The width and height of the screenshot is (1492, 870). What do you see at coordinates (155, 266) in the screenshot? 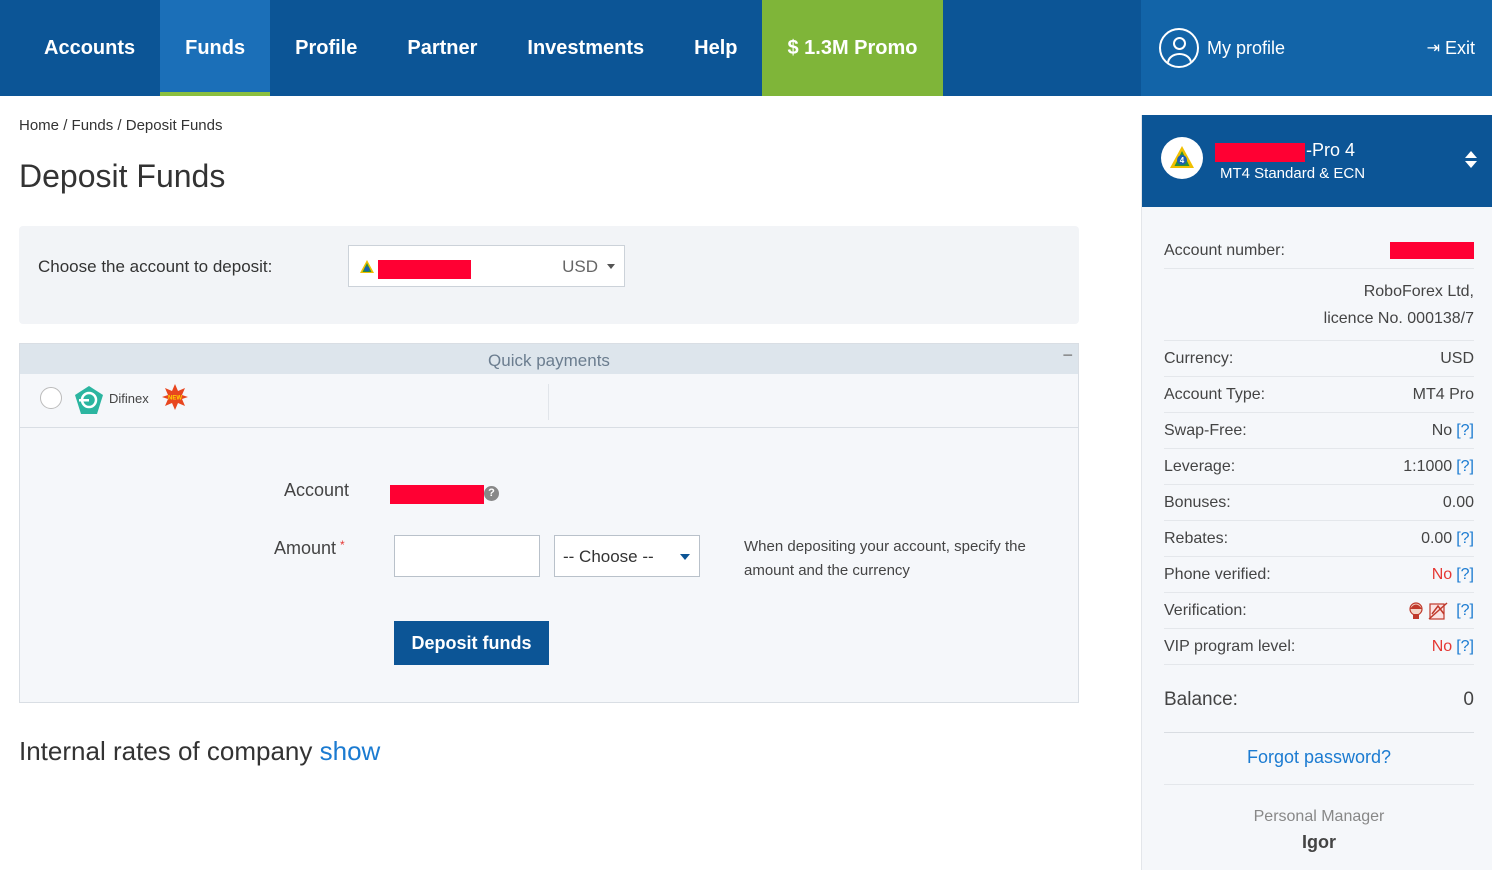
I see `choose-account-label: Choose the account to deposit:` at bounding box center [155, 266].